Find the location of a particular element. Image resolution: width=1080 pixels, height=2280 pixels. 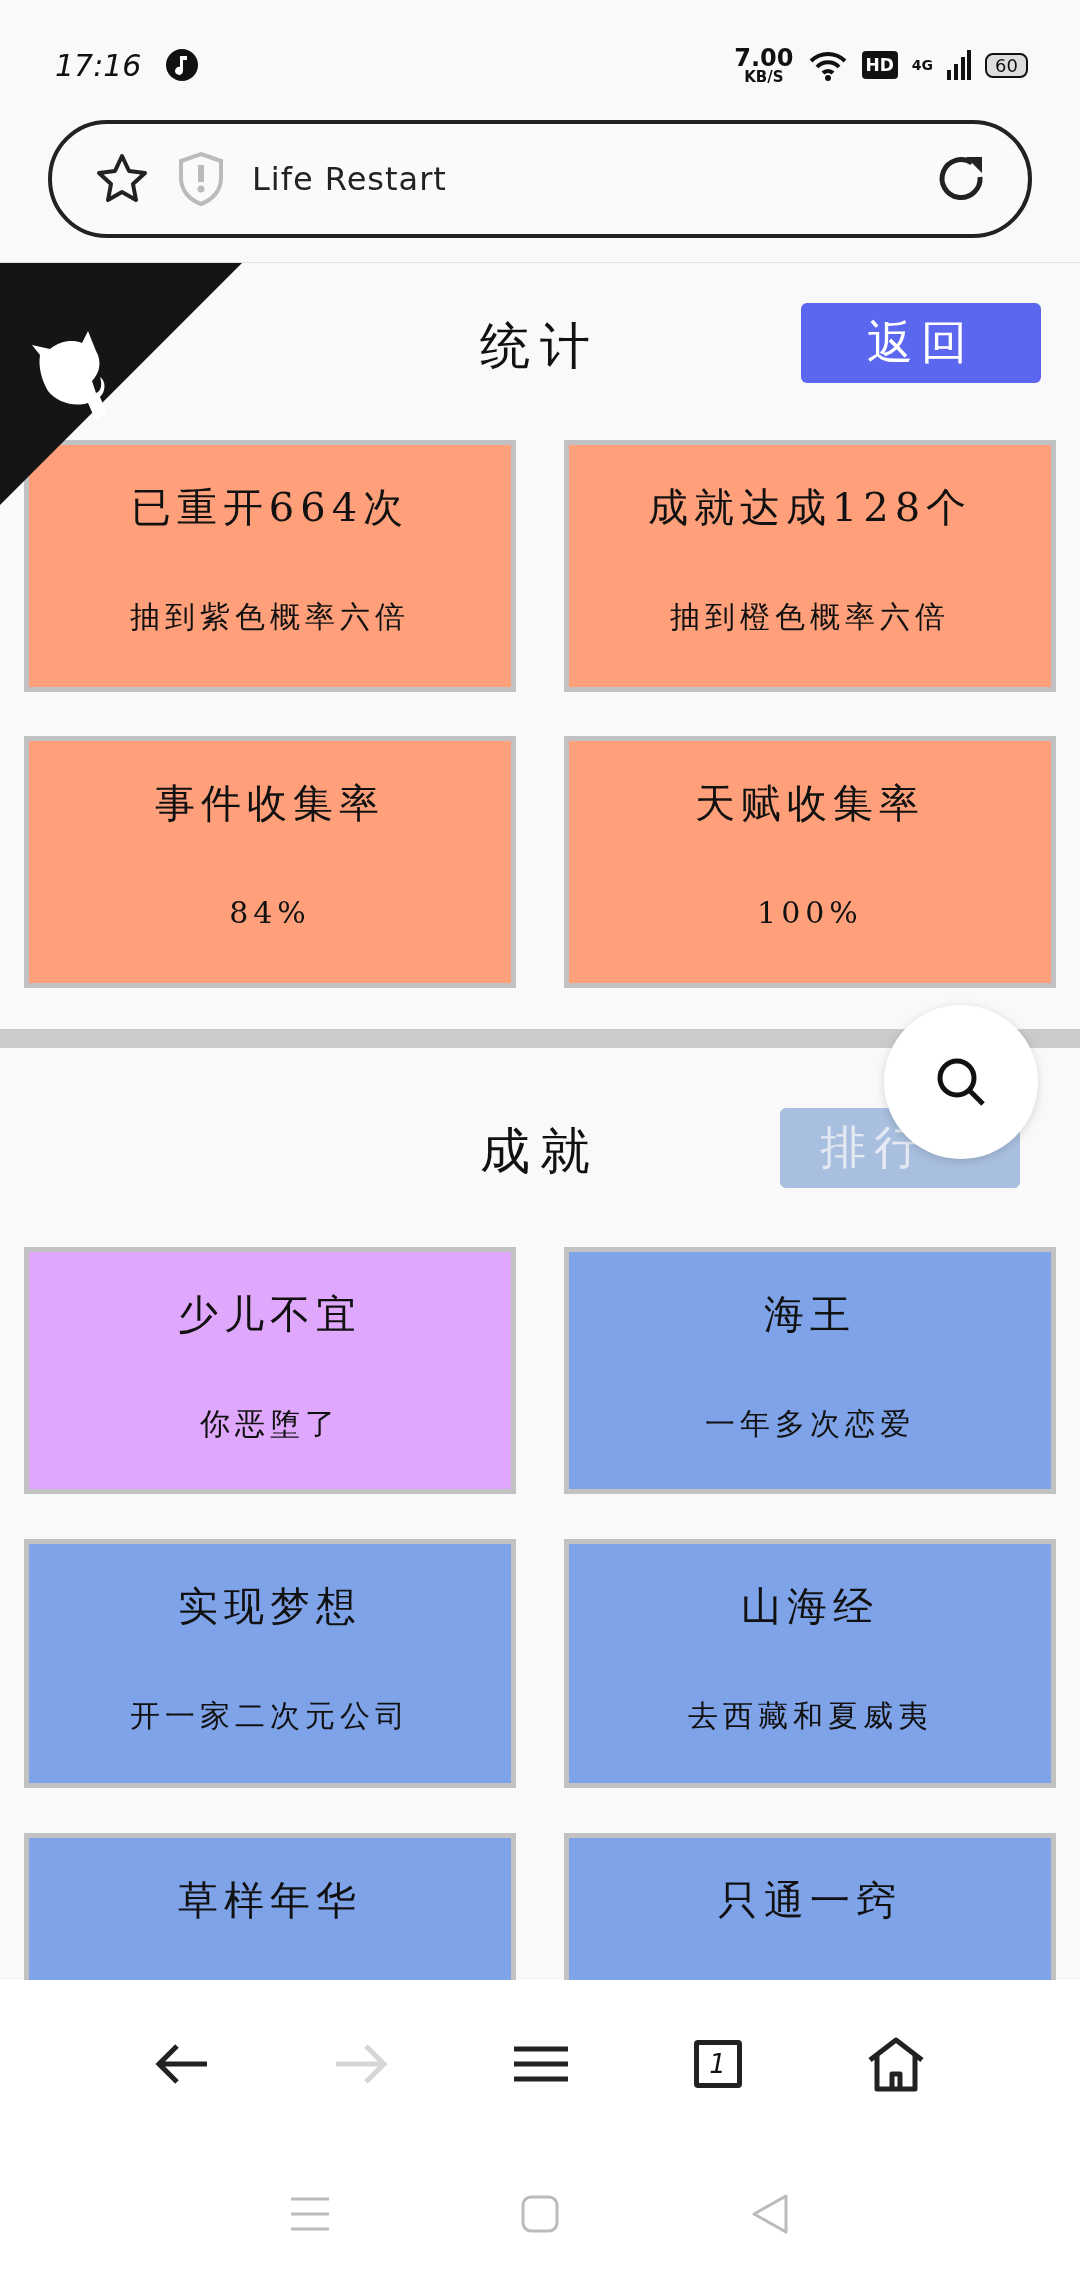

shield-icon is located at coordinates (201, 179).